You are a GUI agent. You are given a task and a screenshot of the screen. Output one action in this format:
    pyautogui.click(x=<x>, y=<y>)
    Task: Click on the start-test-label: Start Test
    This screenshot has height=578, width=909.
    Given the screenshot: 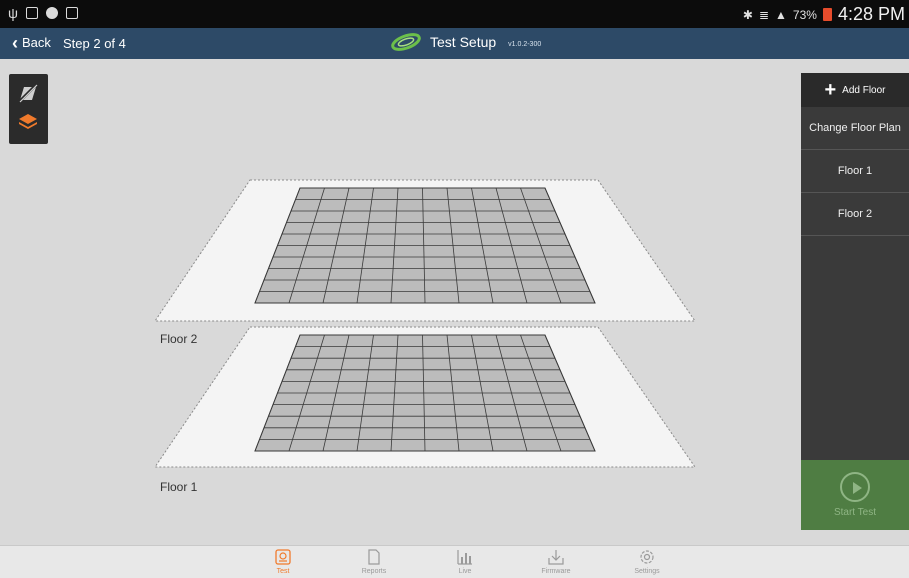 What is the action you would take?
    pyautogui.click(x=855, y=512)
    